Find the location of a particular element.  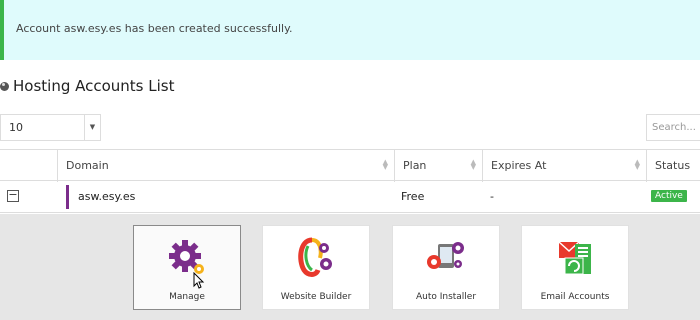

page-size-select: 10 ▼ is located at coordinates (50, 127).